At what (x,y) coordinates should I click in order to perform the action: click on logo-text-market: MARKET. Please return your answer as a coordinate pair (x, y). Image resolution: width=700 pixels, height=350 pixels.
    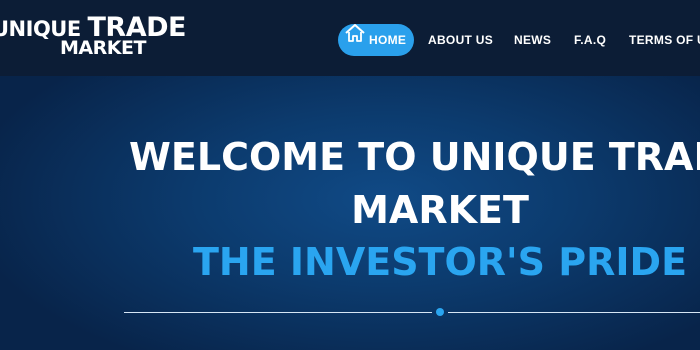
    Looking at the image, I should click on (103, 48).